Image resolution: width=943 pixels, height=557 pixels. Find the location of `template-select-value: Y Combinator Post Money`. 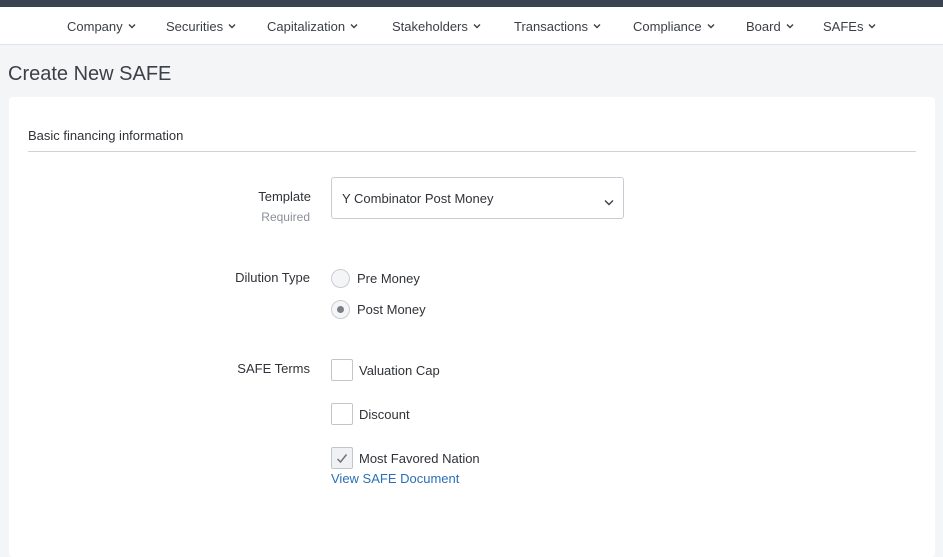

template-select-value: Y Combinator Post Money is located at coordinates (418, 198).